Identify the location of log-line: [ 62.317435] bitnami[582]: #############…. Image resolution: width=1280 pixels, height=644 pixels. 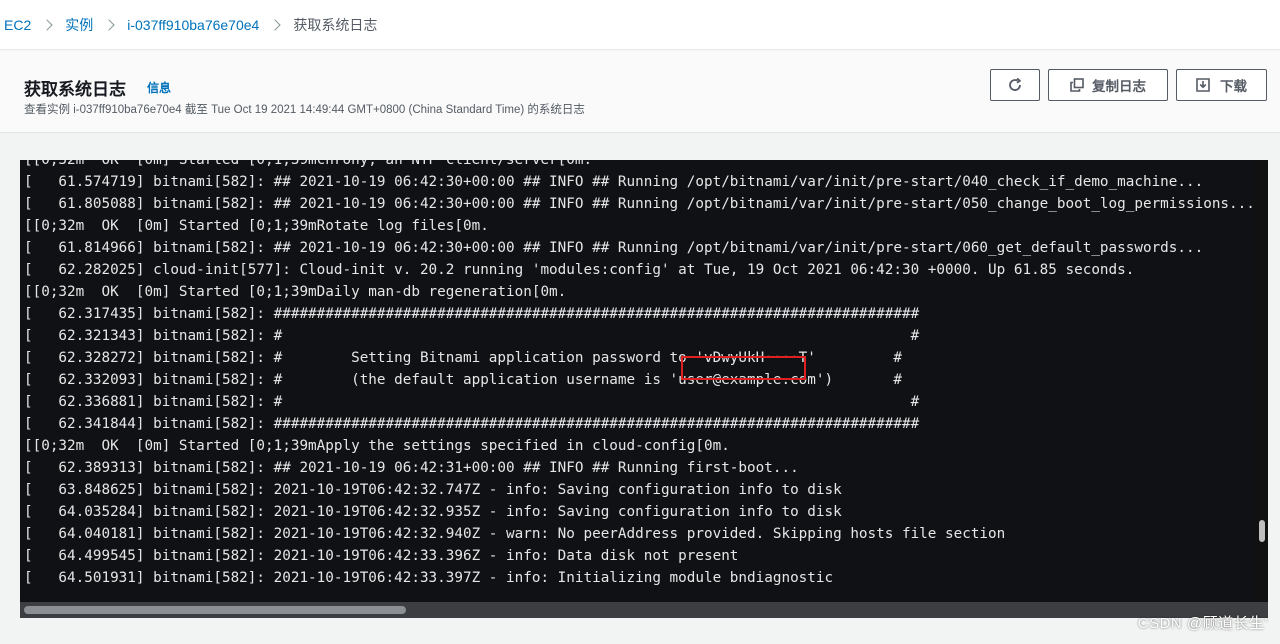
(472, 314).